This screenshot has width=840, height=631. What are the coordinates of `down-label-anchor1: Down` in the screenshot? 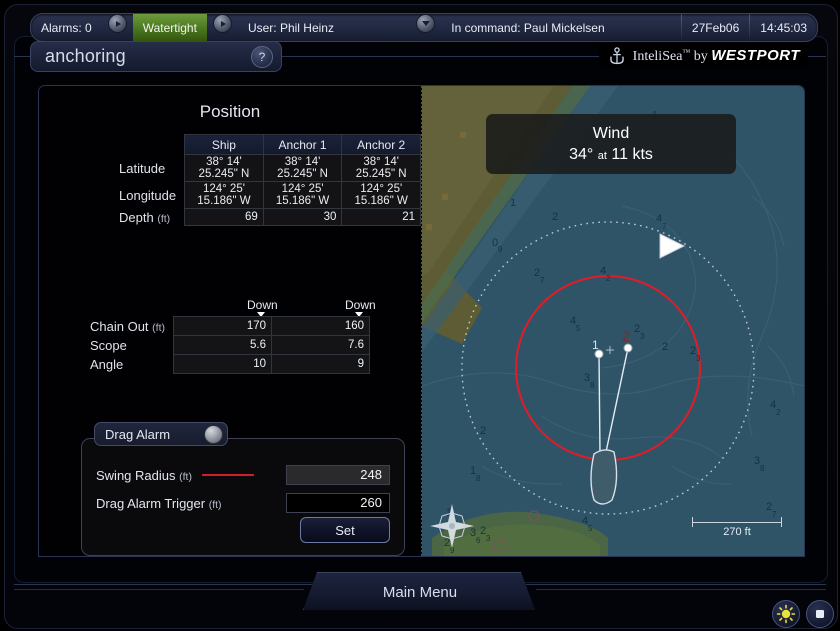 It's located at (262, 307).